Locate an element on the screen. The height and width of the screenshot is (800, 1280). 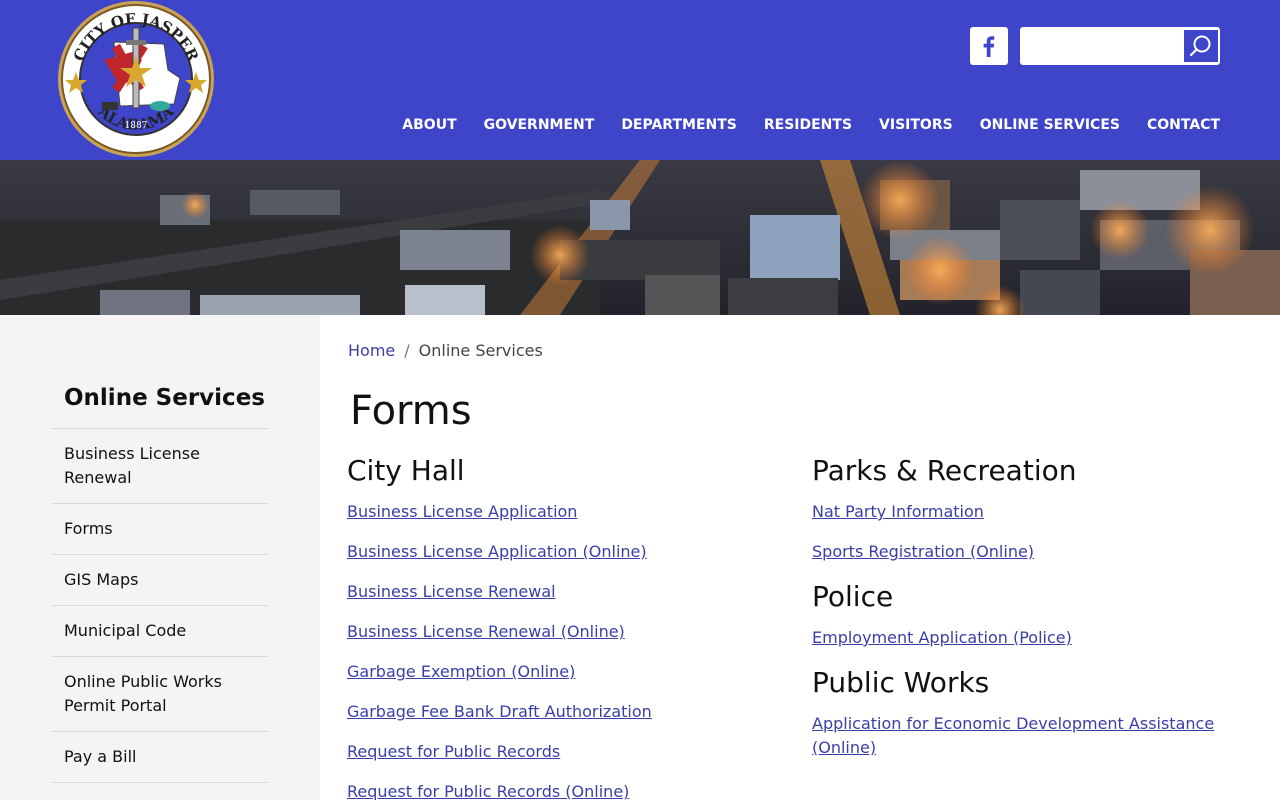
form-link: Business License Renewal is located at coordinates (562, 592).